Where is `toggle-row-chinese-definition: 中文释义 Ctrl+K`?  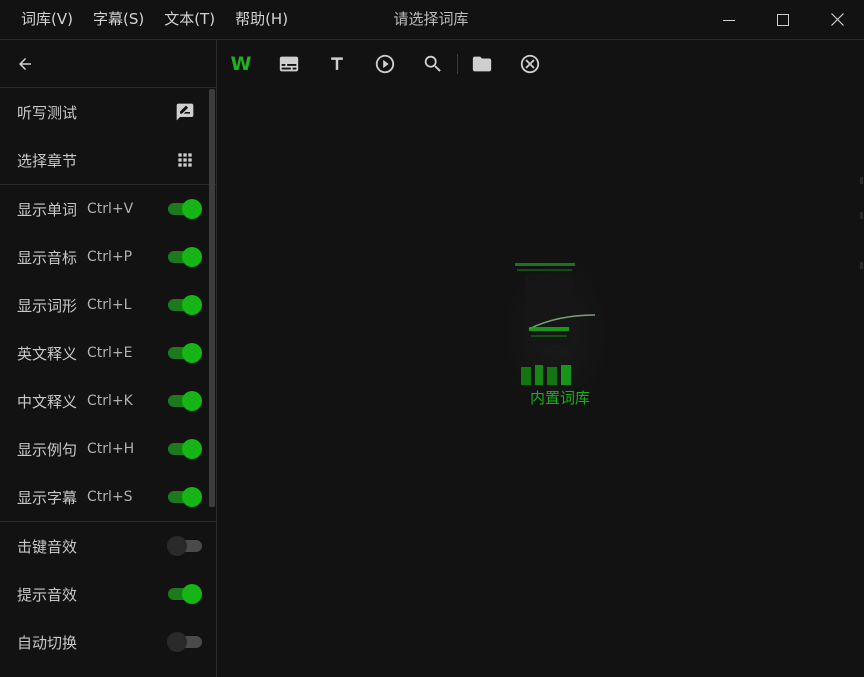 toggle-row-chinese-definition: 中文释义 Ctrl+K is located at coordinates (108, 401).